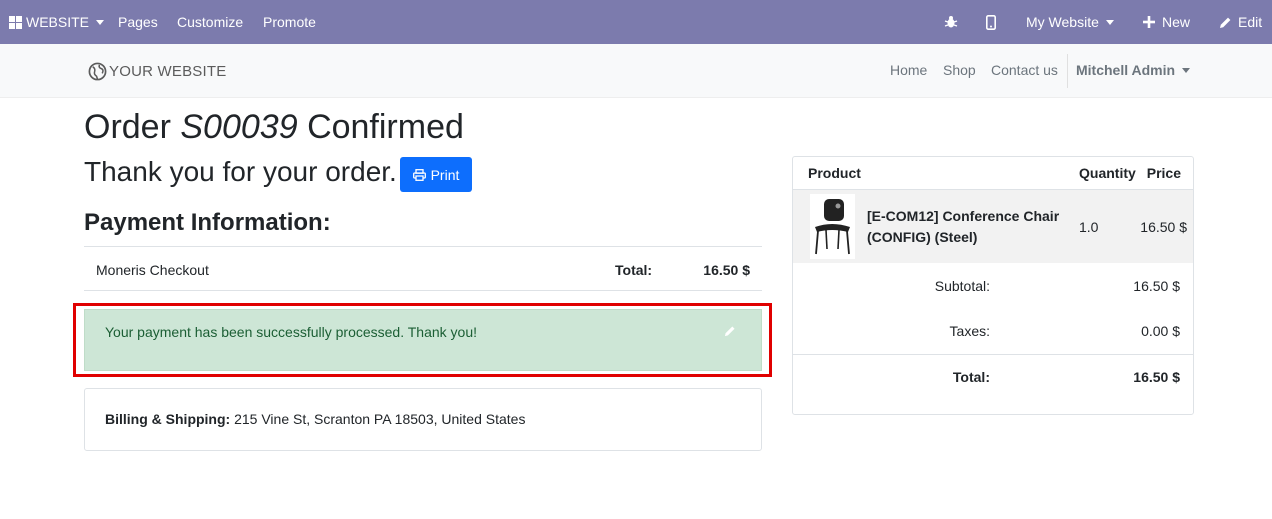 The image size is (1272, 519). I want to click on mobile-preview-button, so click(991, 22).